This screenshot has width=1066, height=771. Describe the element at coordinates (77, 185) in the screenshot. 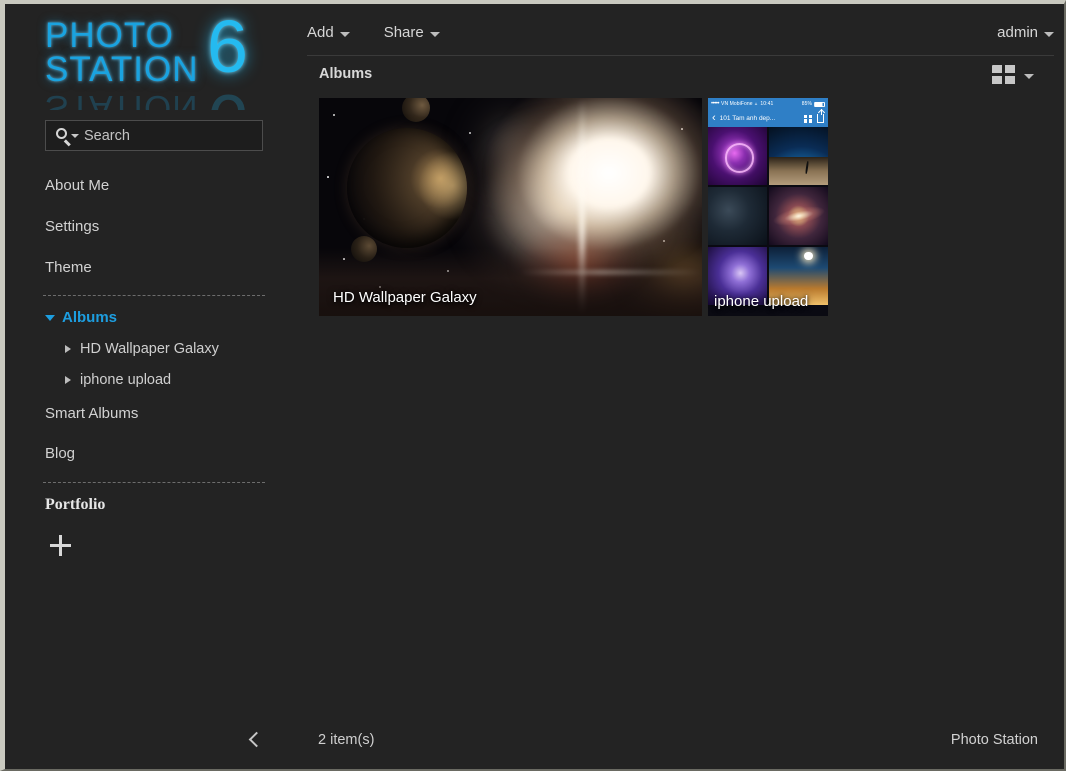

I see `sidebar-item-about-me: About Me` at that location.